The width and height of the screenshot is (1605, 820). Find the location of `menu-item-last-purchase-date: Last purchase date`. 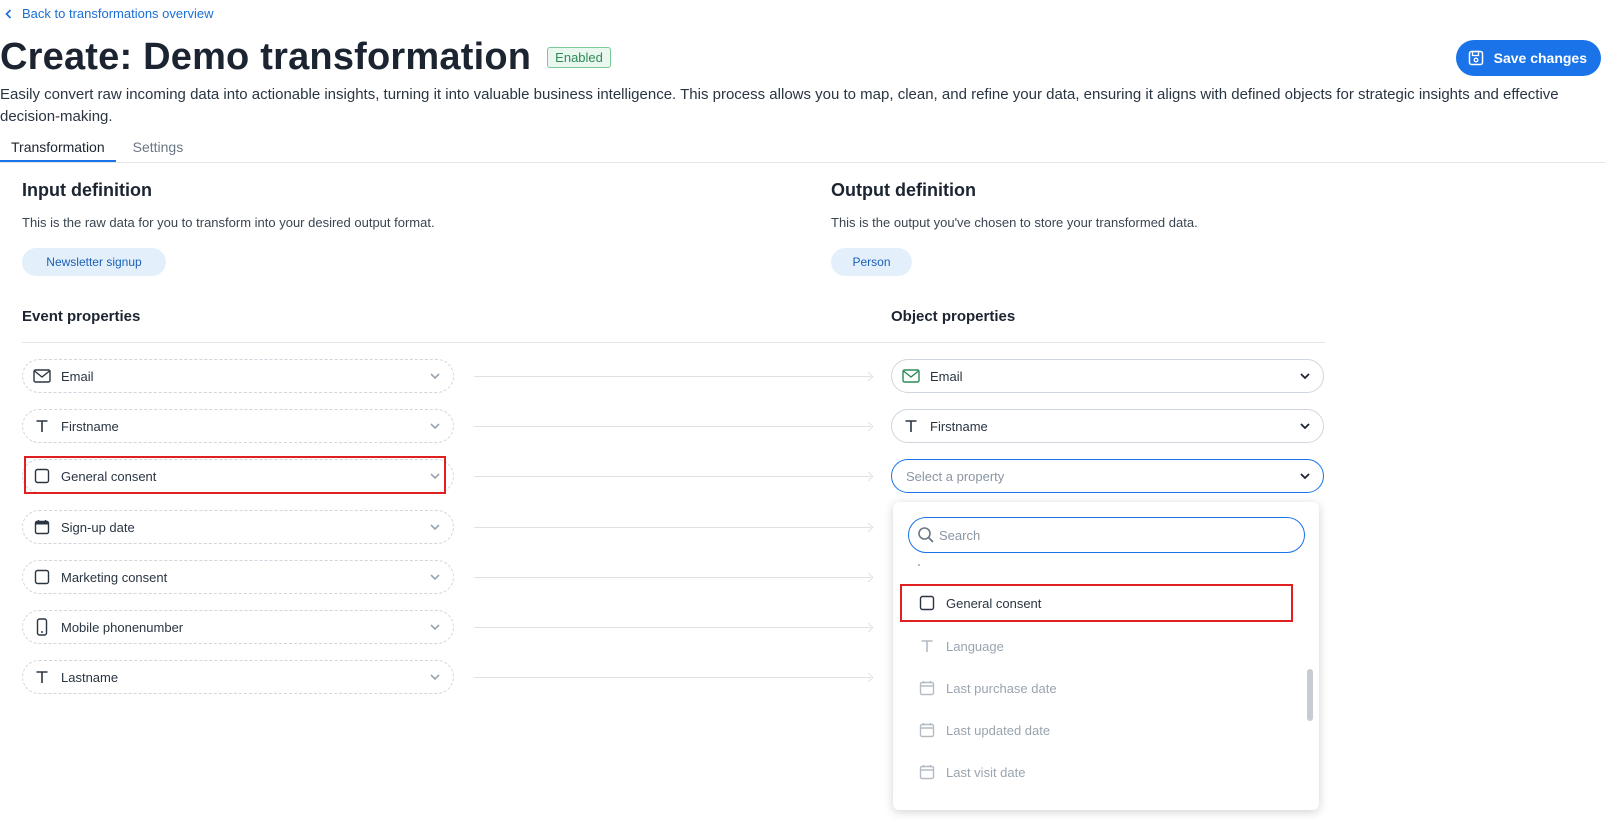

menu-item-last-purchase-date: Last purchase date is located at coordinates (1103, 688).